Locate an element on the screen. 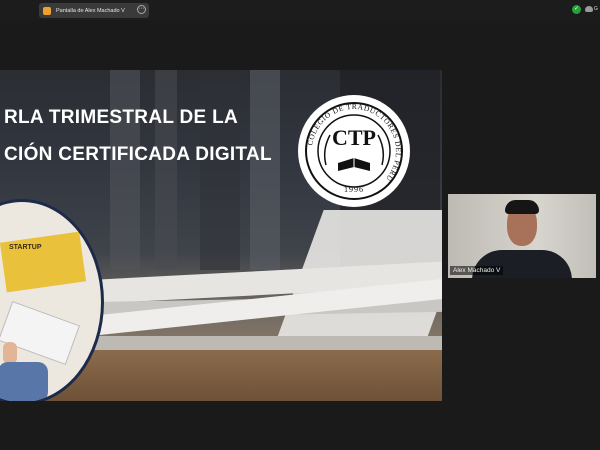 Image resolution: width=600 pixels, height=450 pixels. paper-sheet is located at coordinates (266, 343).